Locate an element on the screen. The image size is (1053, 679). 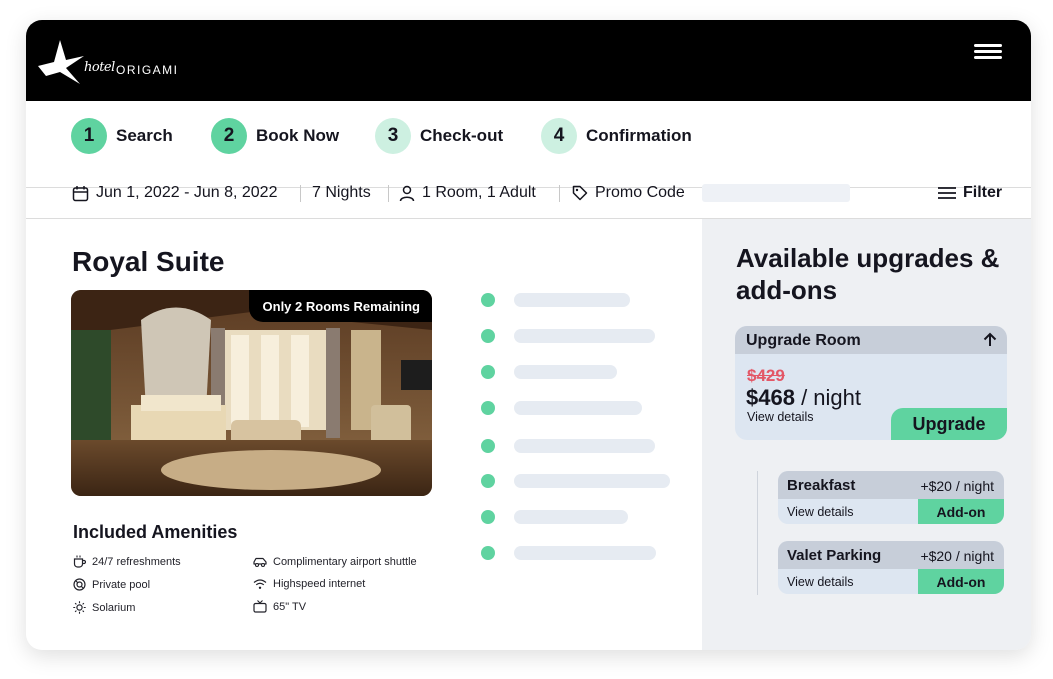
wifi-icon is located at coordinates (260, 584).